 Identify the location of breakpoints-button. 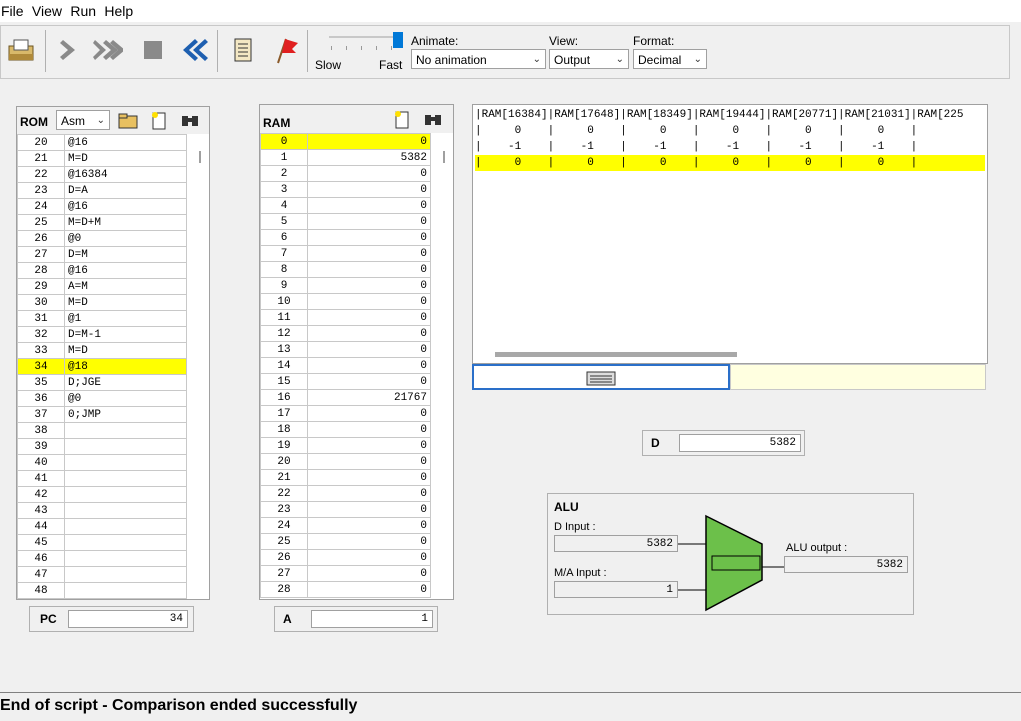
(285, 50).